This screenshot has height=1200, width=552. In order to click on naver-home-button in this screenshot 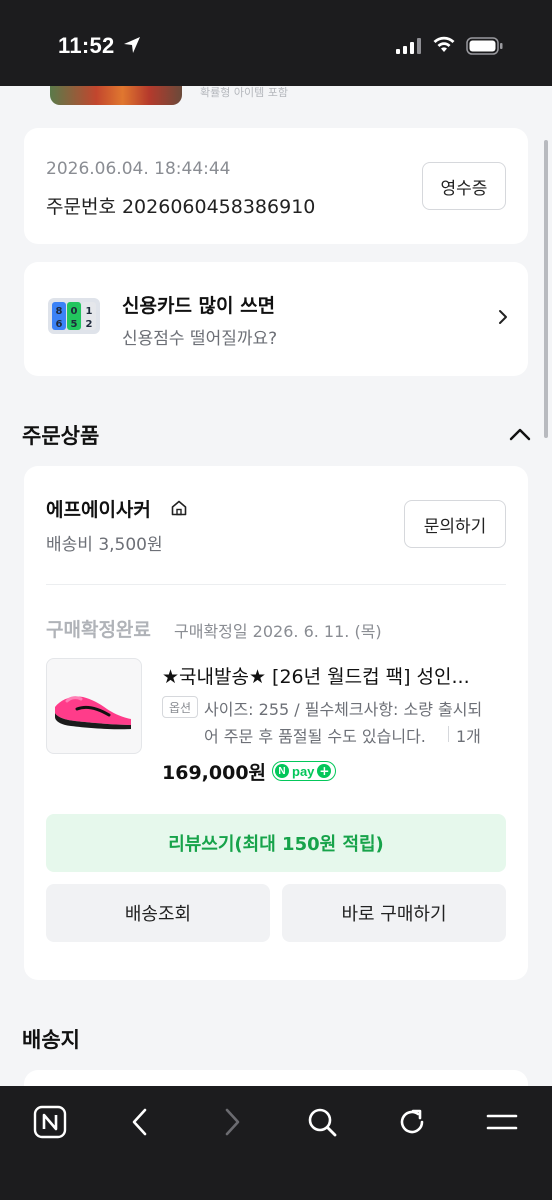, I will do `click(50, 1122)`.